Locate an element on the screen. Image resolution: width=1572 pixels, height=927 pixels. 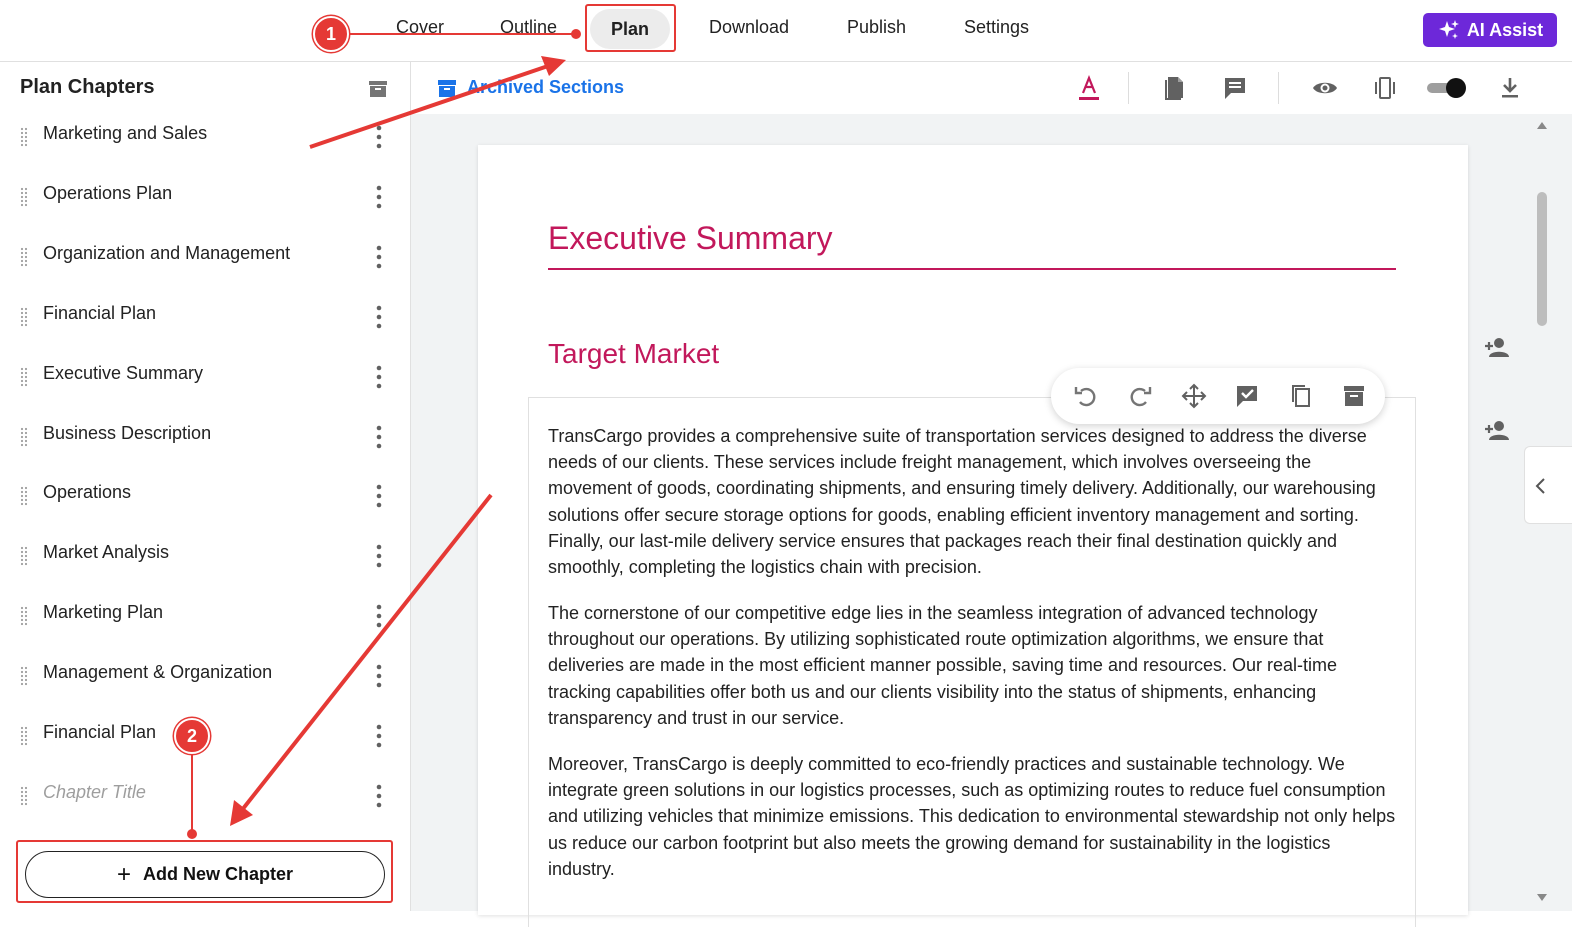
heading-underline is located at coordinates (972, 269).